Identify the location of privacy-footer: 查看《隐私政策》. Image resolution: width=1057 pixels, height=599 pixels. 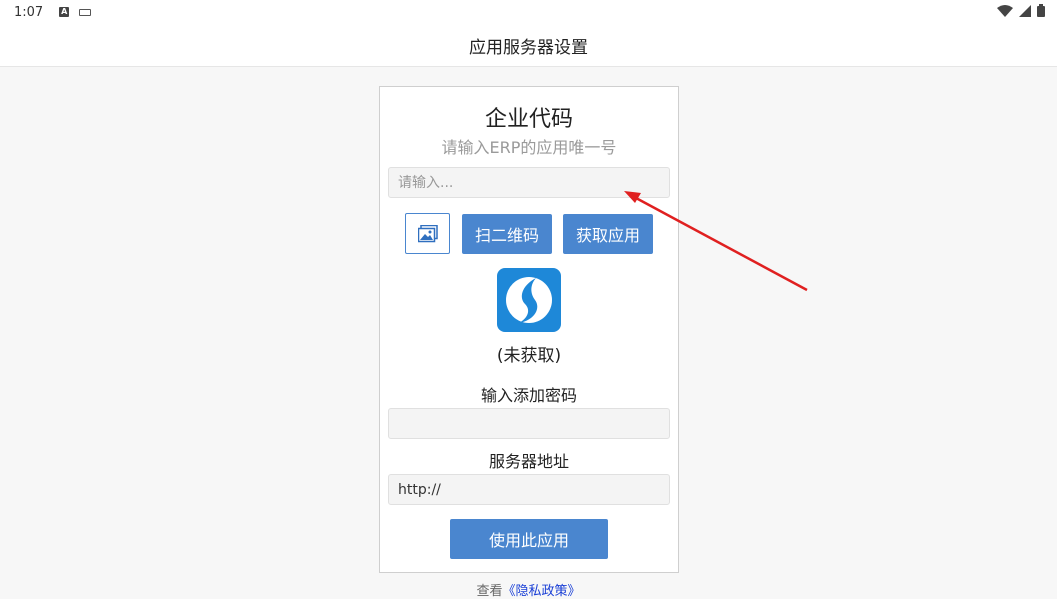
(528, 589).